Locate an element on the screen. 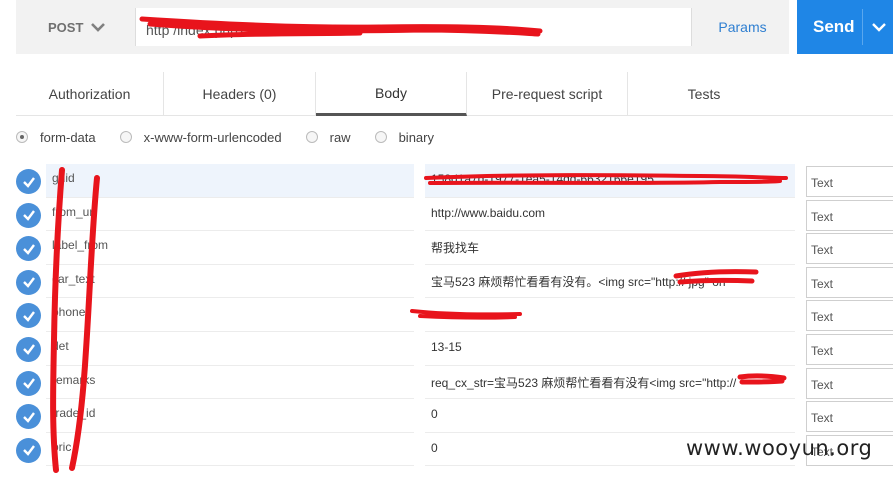 The image size is (893, 478). send-divider is located at coordinates (862, 27).